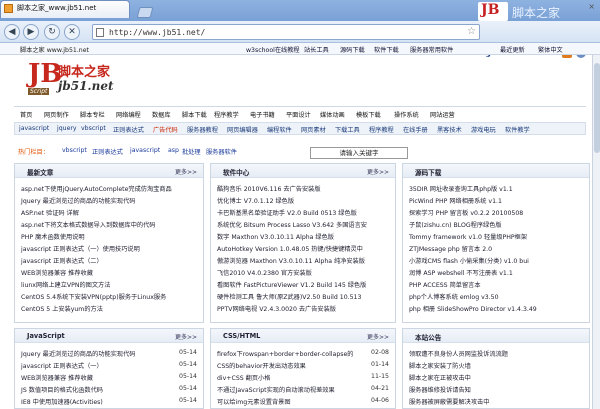  I want to click on site-logo: JB Script, so click(45, 80).